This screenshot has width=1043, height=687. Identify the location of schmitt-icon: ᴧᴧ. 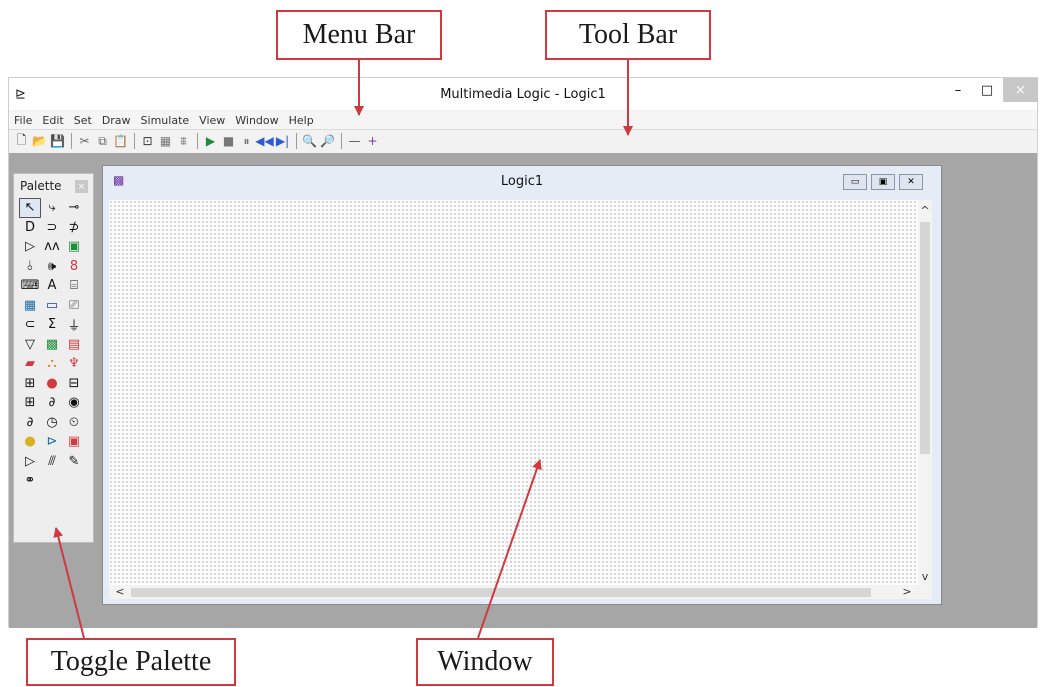
(52, 247).